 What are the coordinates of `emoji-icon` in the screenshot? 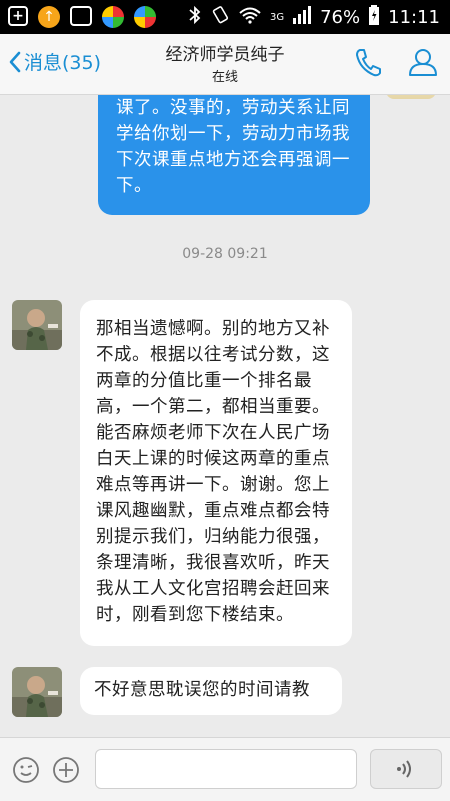 It's located at (26, 770).